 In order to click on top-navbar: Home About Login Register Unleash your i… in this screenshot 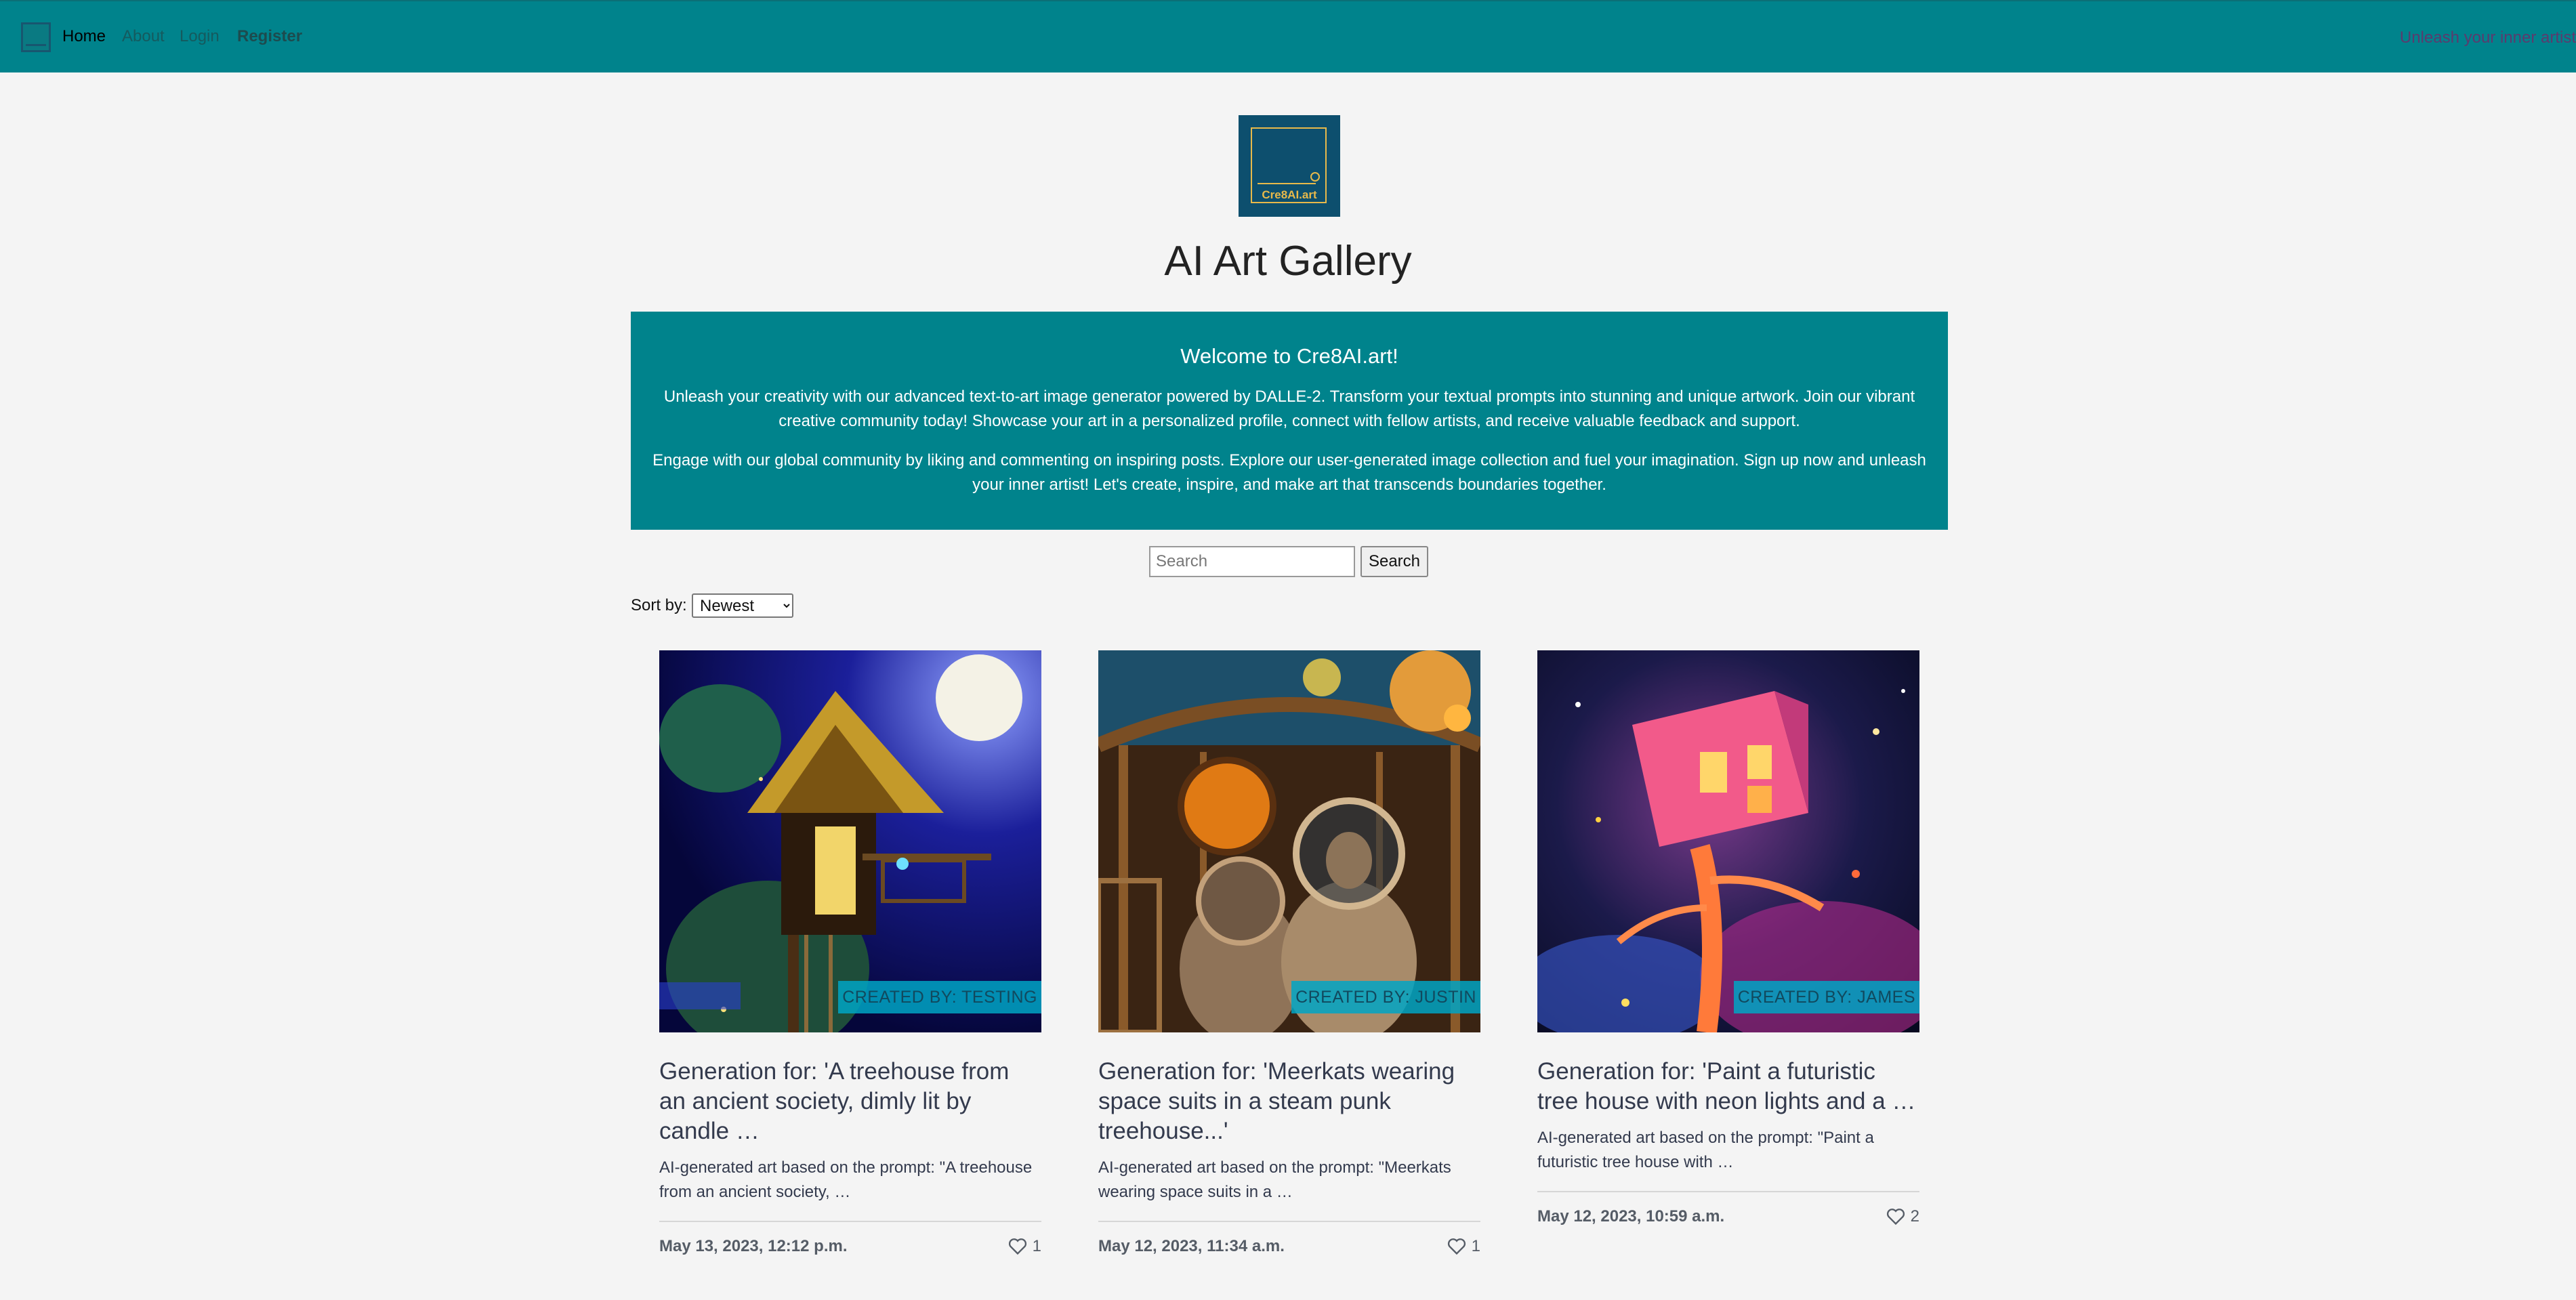, I will do `click(1288, 36)`.